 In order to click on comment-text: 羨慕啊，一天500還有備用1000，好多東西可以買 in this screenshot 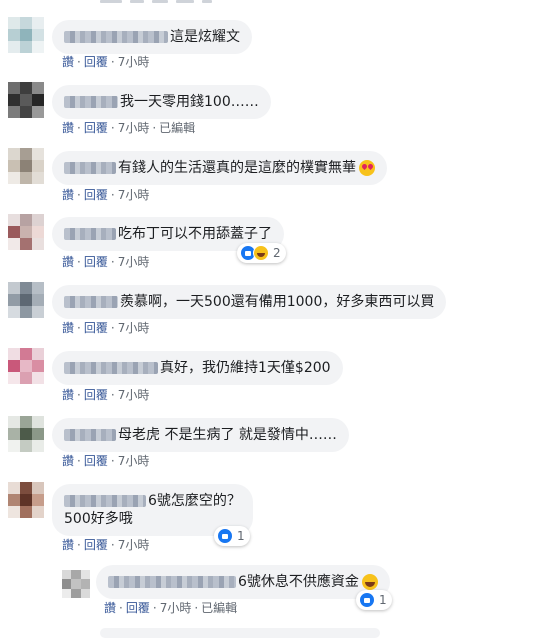, I will do `click(277, 302)`.